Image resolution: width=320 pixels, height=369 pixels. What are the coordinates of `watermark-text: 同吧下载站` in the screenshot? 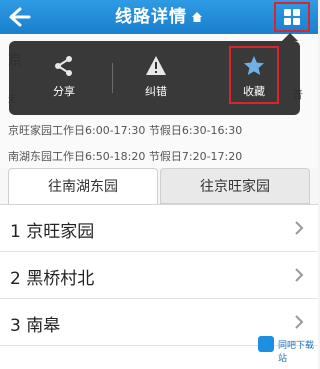 It's located at (296, 352).